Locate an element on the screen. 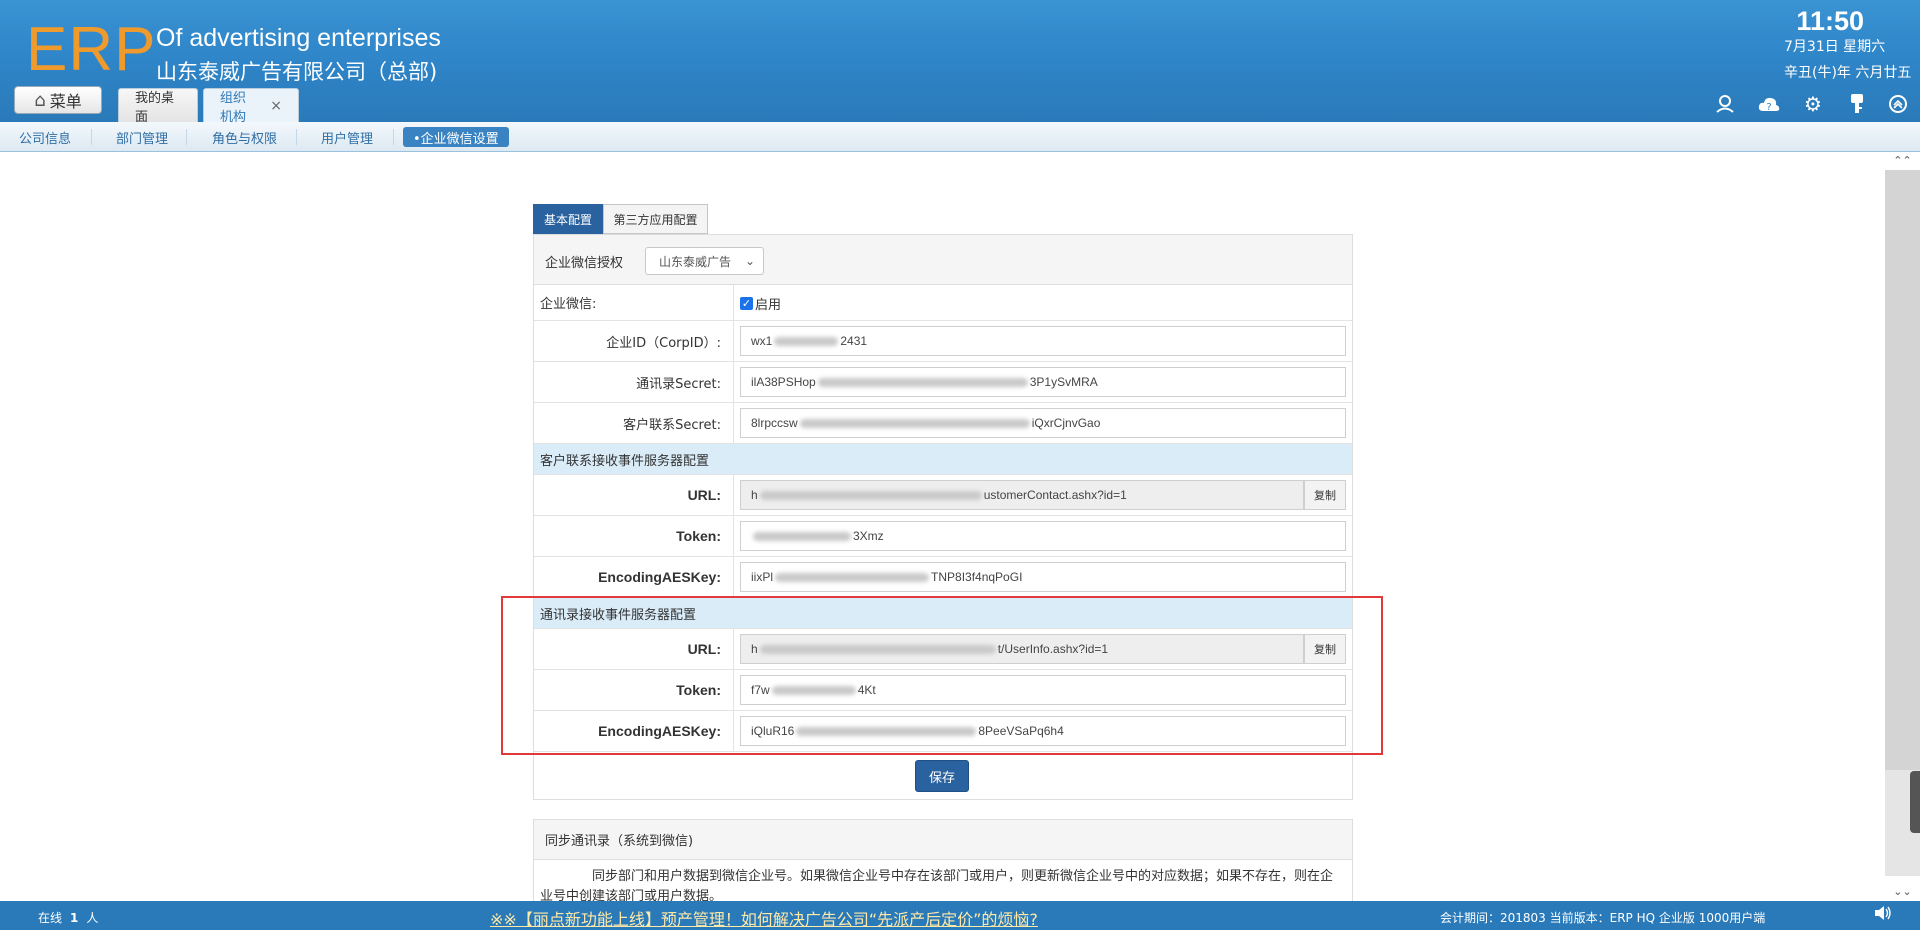 The height and width of the screenshot is (930, 1920). save-button: 保存 is located at coordinates (942, 776).